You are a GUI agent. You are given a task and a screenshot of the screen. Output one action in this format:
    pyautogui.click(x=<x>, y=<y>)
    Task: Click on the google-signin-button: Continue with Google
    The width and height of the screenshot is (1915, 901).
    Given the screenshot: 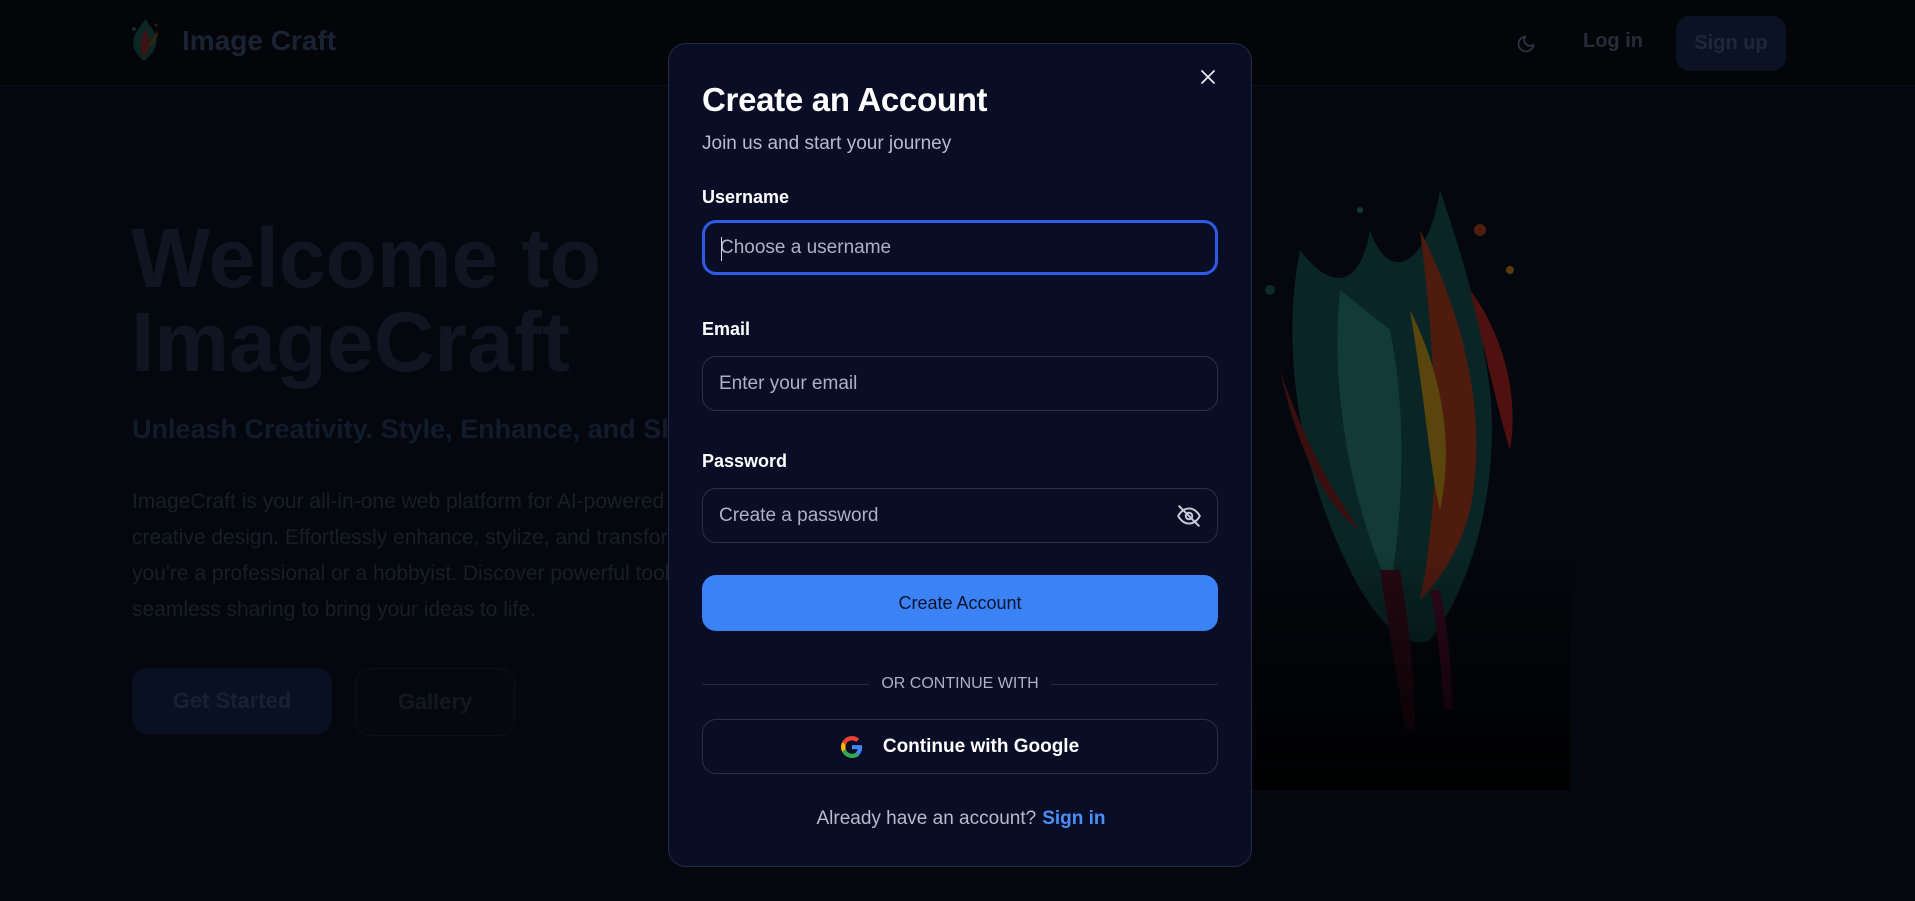 What is the action you would take?
    pyautogui.click(x=960, y=746)
    